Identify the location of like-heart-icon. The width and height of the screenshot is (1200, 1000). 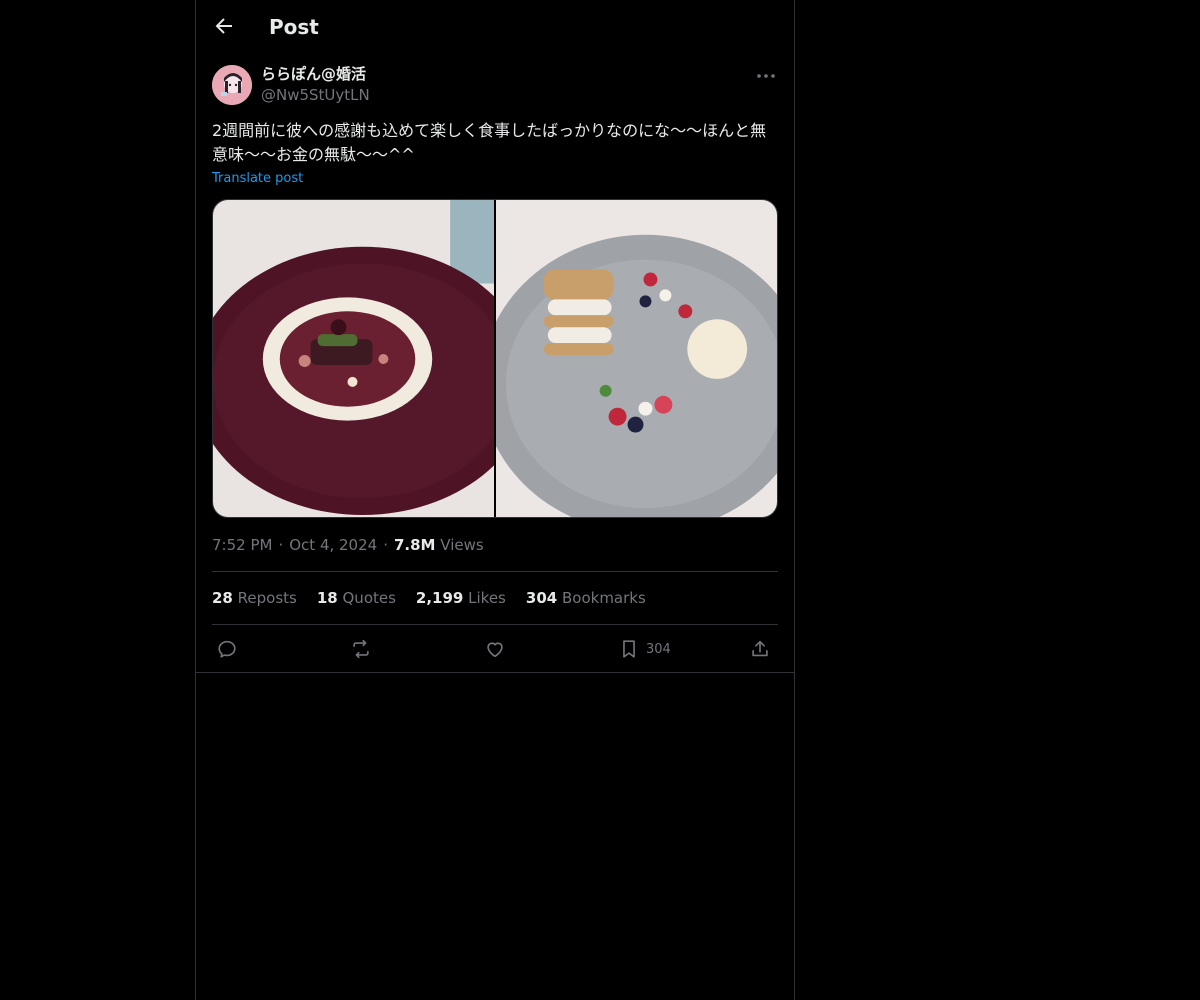
(495, 650).